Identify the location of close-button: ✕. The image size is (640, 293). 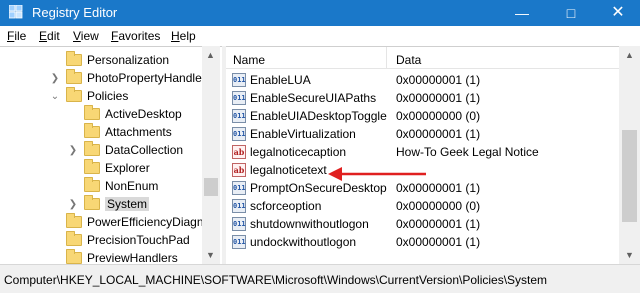
(618, 13).